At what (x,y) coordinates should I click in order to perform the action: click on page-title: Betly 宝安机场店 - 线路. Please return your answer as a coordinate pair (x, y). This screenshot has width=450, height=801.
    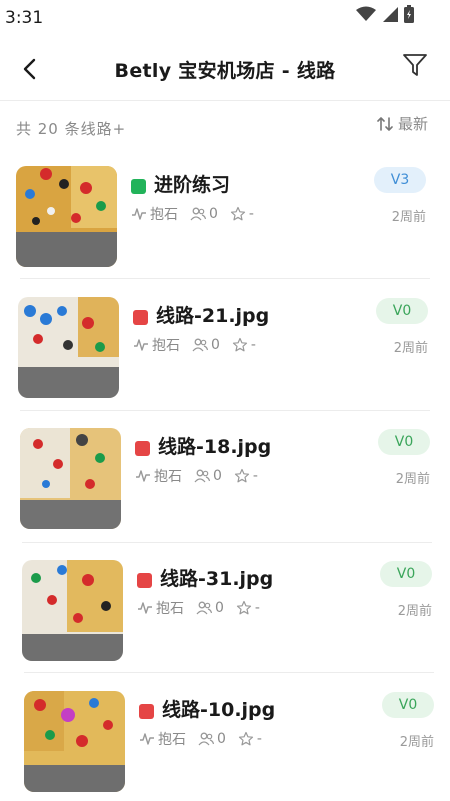
    Looking at the image, I should click on (225, 71).